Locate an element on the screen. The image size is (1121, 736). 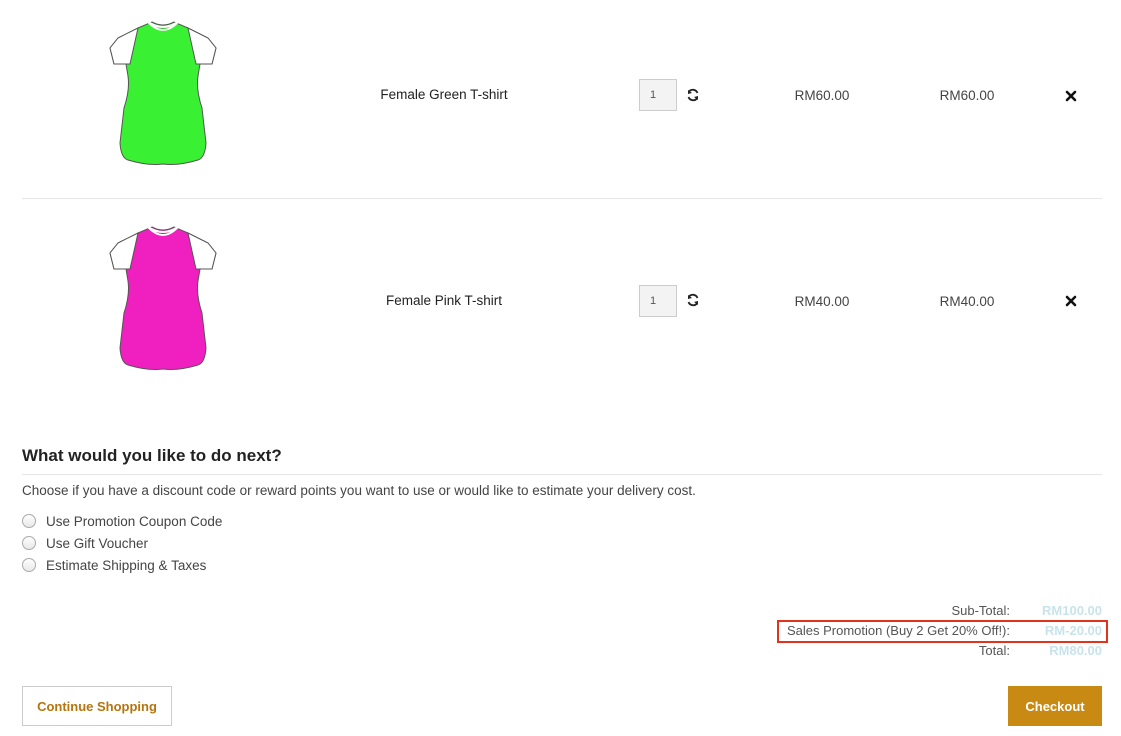
option-estimate-shipping: Estimate Shipping & Taxes is located at coordinates (114, 565).